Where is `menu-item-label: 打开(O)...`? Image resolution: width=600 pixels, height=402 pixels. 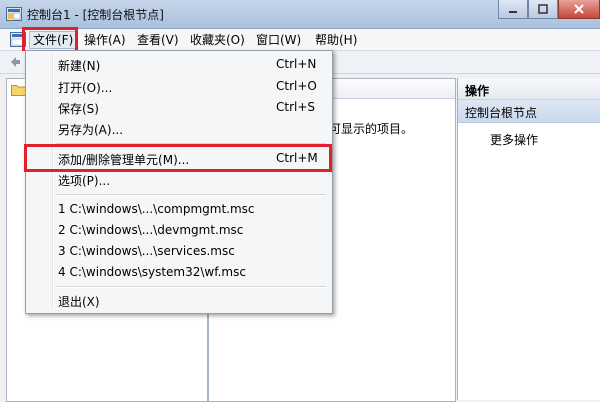 menu-item-label: 打开(O)... is located at coordinates (85, 88).